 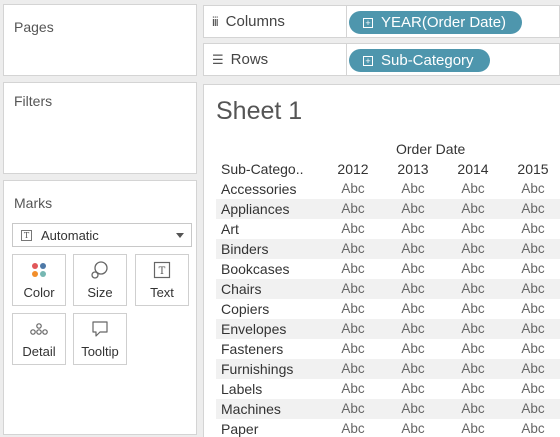 What do you see at coordinates (244, 249) in the screenshot?
I see `row-header-cell: Binders` at bounding box center [244, 249].